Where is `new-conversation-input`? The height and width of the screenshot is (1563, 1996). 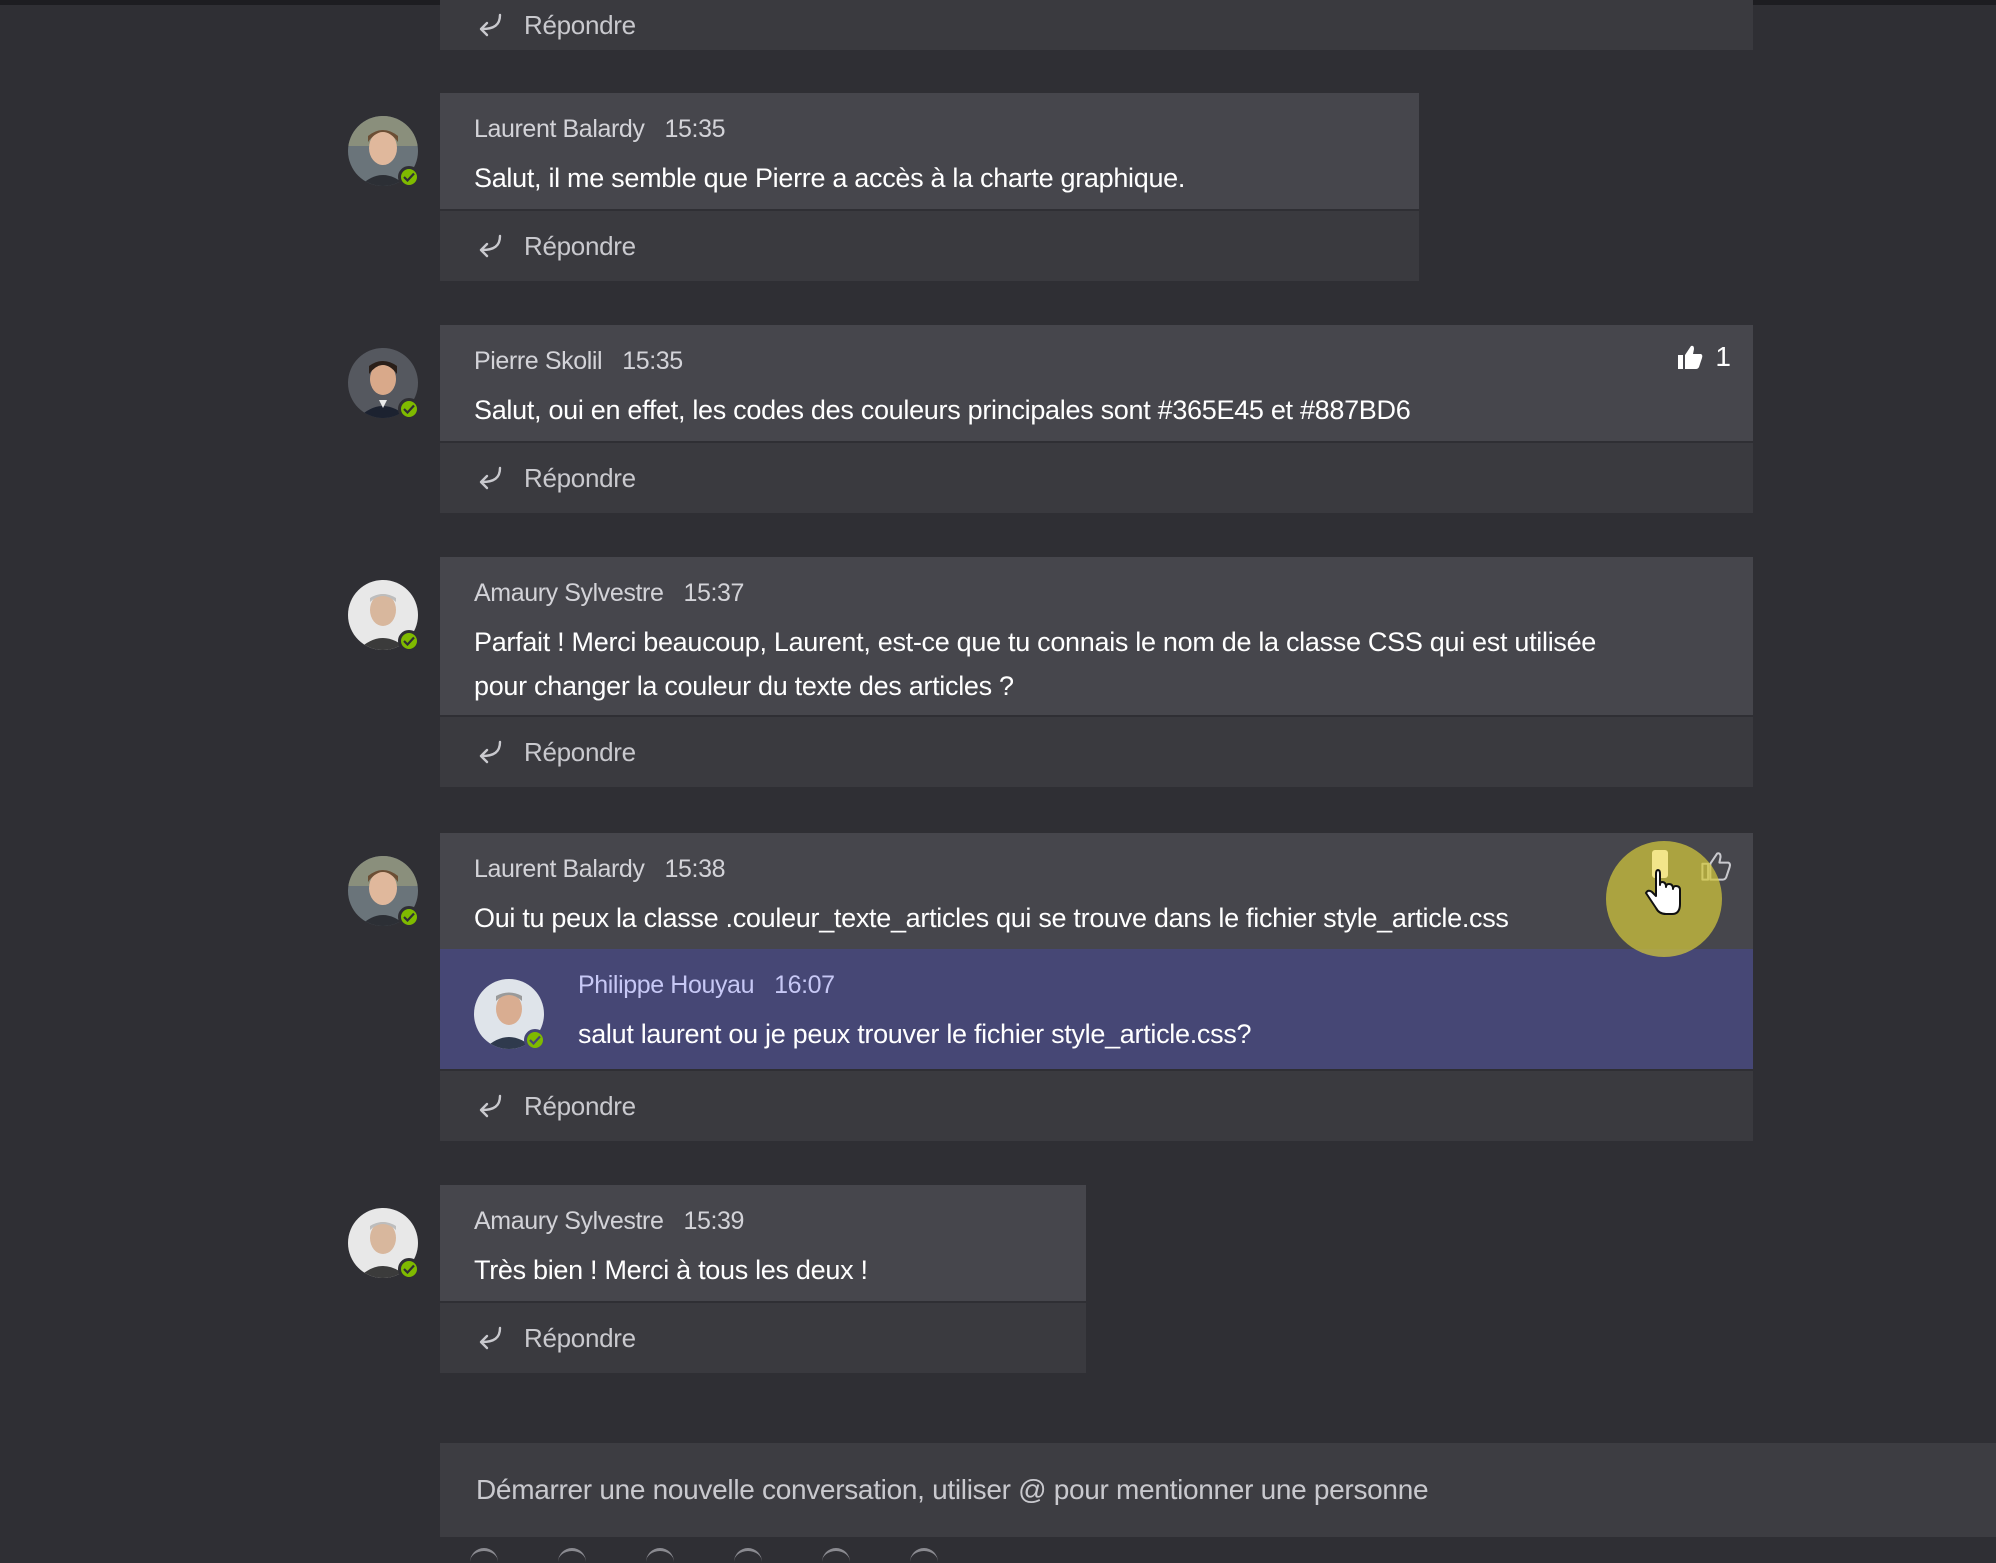 new-conversation-input is located at coordinates (1176, 1490).